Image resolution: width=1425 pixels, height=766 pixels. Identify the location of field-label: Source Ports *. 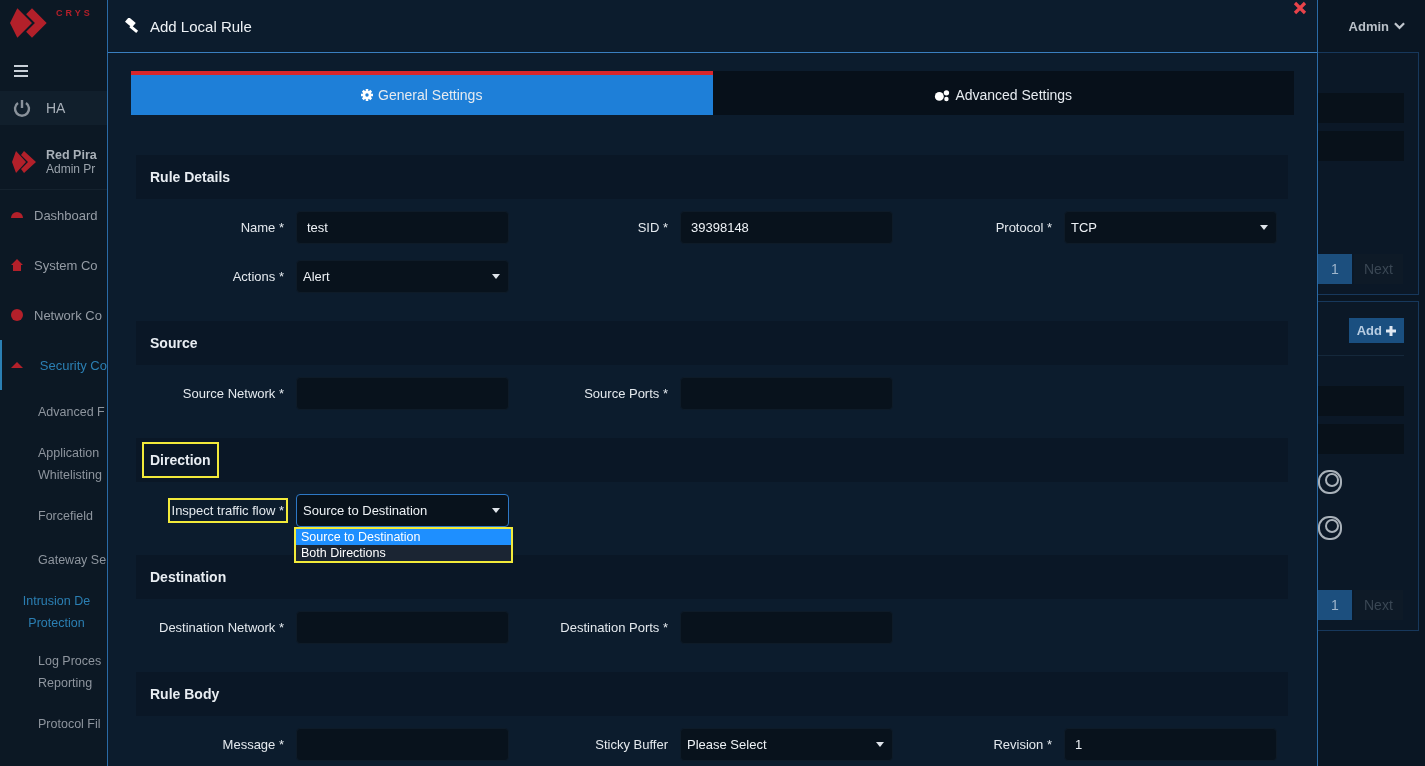
(626, 394).